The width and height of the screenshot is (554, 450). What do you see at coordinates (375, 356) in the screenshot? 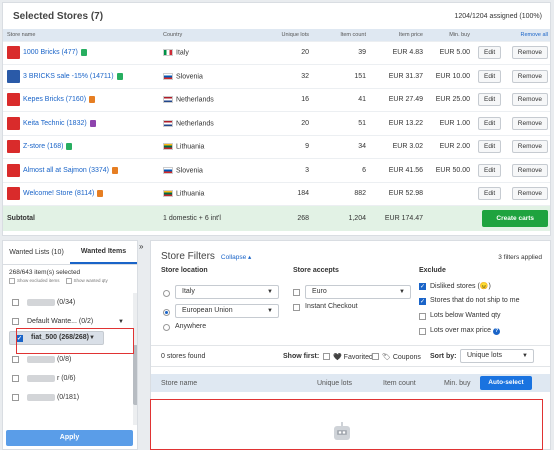
I see `coupons-checkbox` at bounding box center [375, 356].